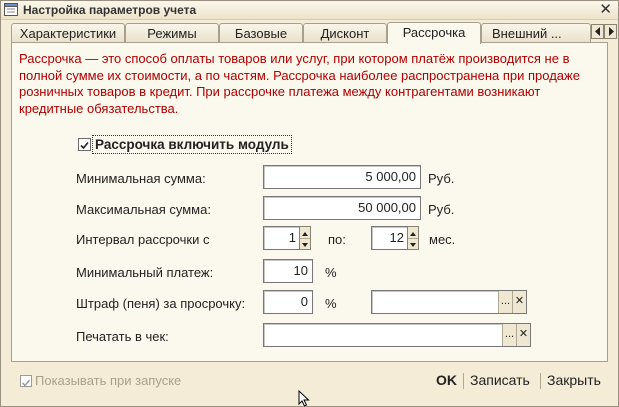 Image resolution: width=619 pixels, height=407 pixels. I want to click on app-window-icon, so click(11, 9).